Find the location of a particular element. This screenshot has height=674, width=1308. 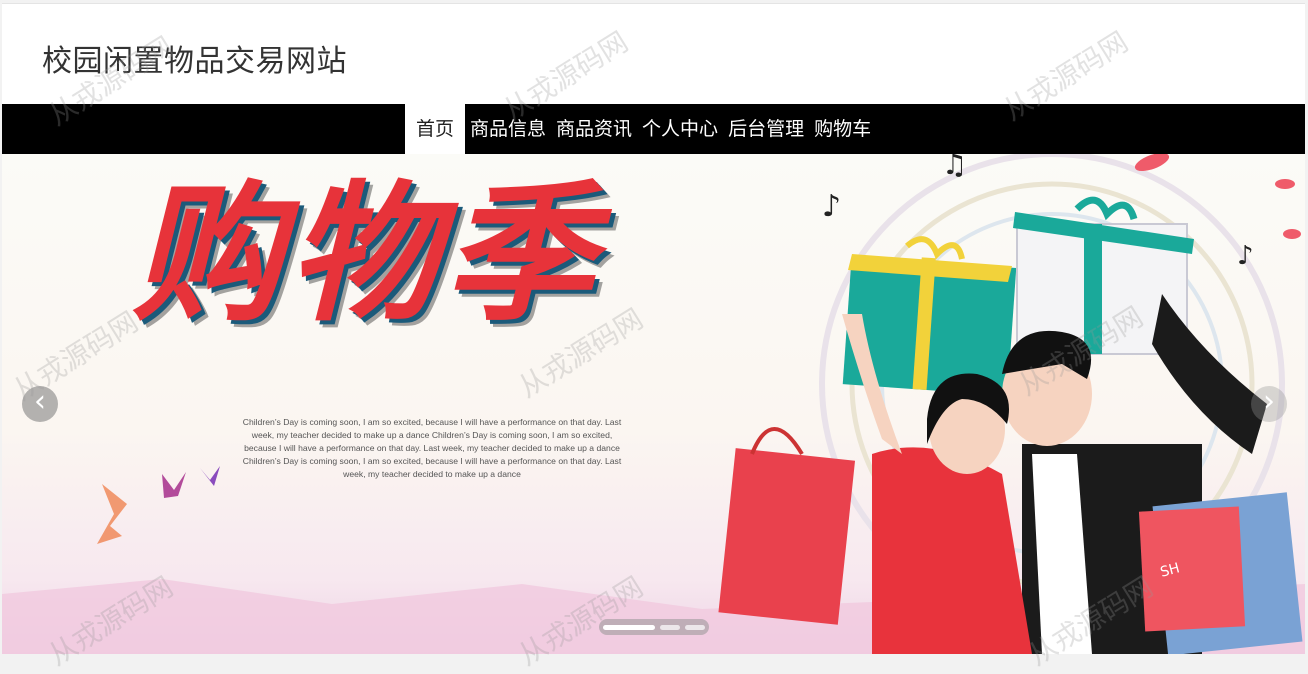

nav-item-user-center: 个人中心 is located at coordinates (680, 129).